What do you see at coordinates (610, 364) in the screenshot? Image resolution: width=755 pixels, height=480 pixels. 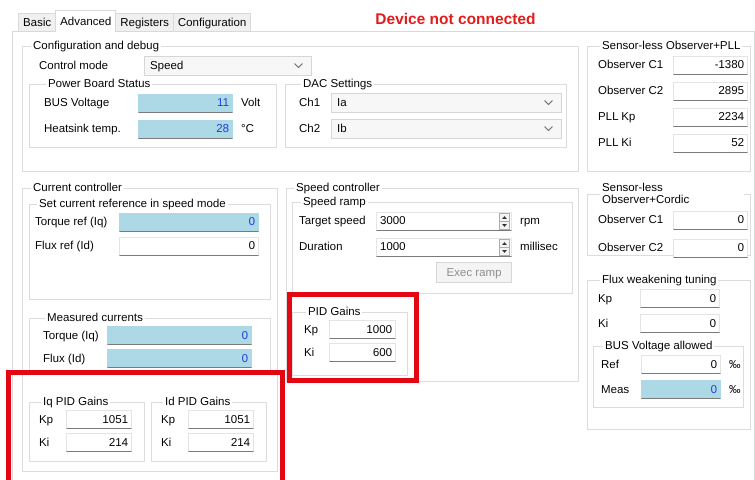 I see `field-label: Ref` at bounding box center [610, 364].